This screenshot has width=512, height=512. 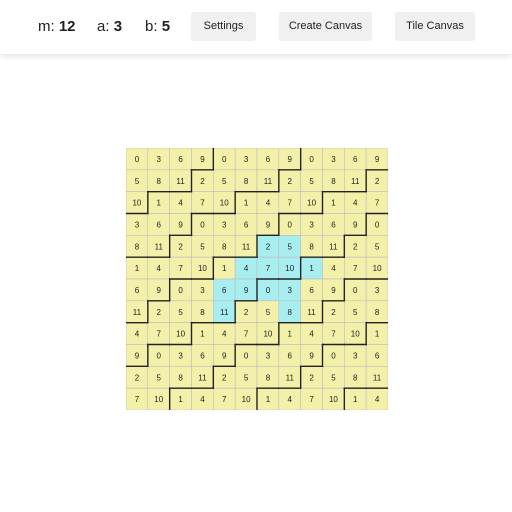 I want to click on param-b: b: 5, so click(x=157, y=27).